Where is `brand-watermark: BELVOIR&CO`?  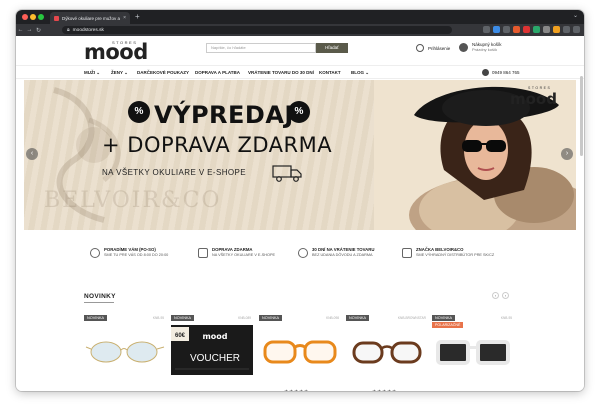 brand-watermark: BELVOIR&CO is located at coordinates (133, 200).